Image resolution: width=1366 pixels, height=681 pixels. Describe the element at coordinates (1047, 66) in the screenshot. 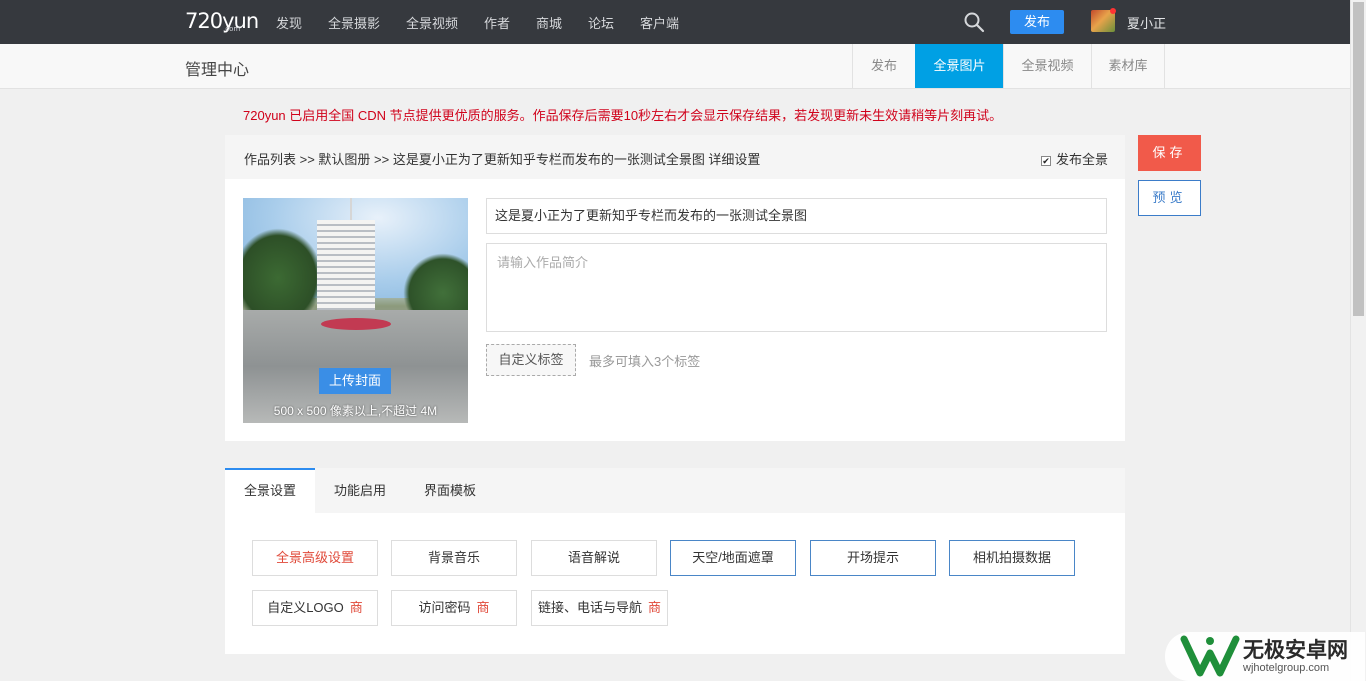

I see `tab-pano-videos: 全景视频` at that location.